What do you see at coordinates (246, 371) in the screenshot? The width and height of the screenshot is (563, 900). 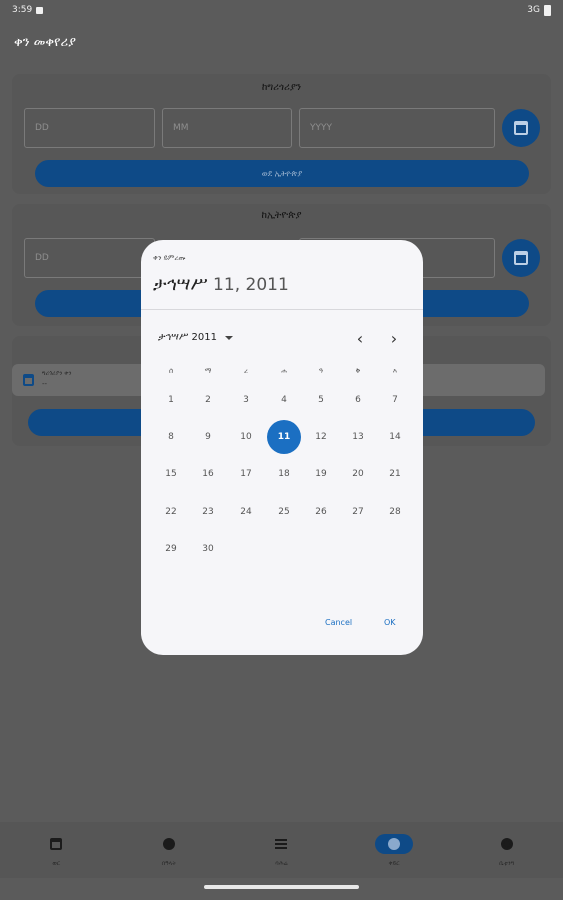 I see `weekday-label: ረ` at bounding box center [246, 371].